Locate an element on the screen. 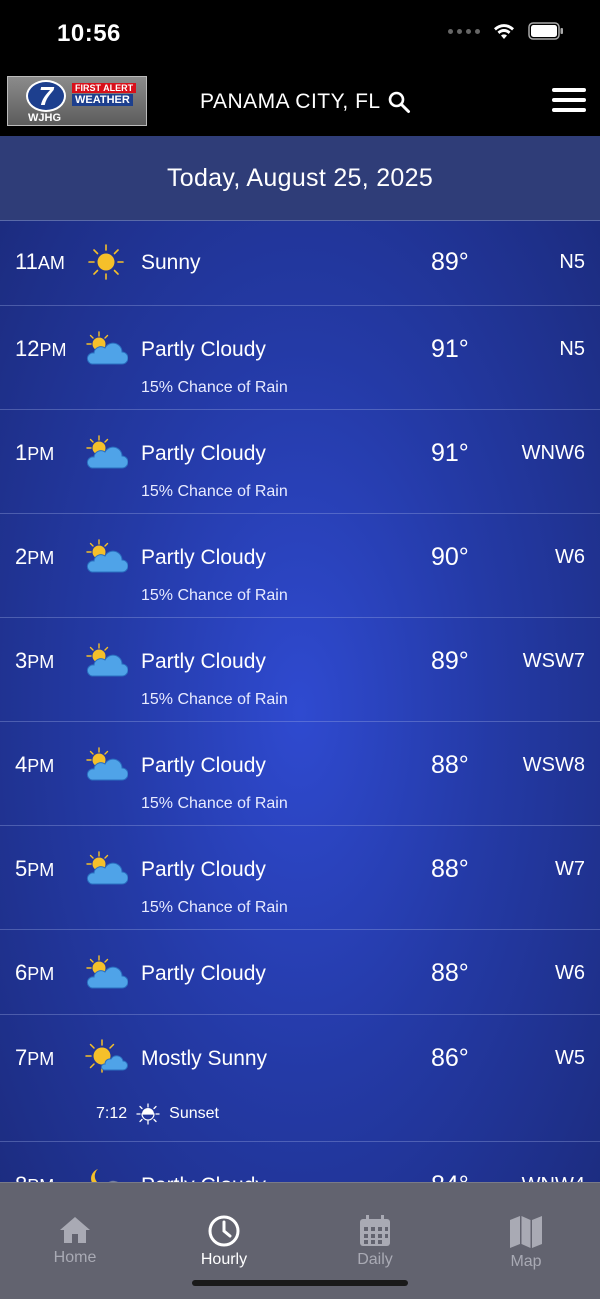 The image size is (600, 1299). hamburger-menu-icon is located at coordinates (569, 101).